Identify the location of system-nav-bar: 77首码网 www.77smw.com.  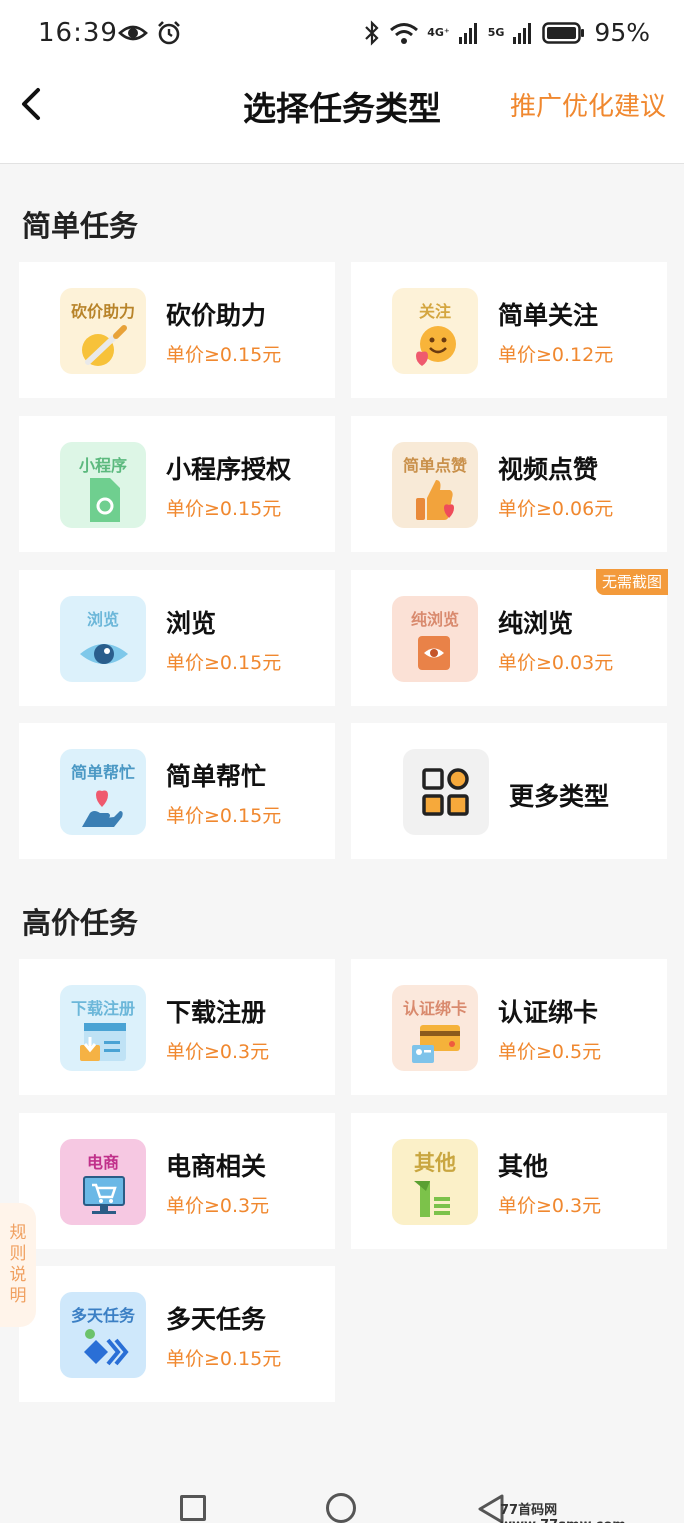
(342, 1495).